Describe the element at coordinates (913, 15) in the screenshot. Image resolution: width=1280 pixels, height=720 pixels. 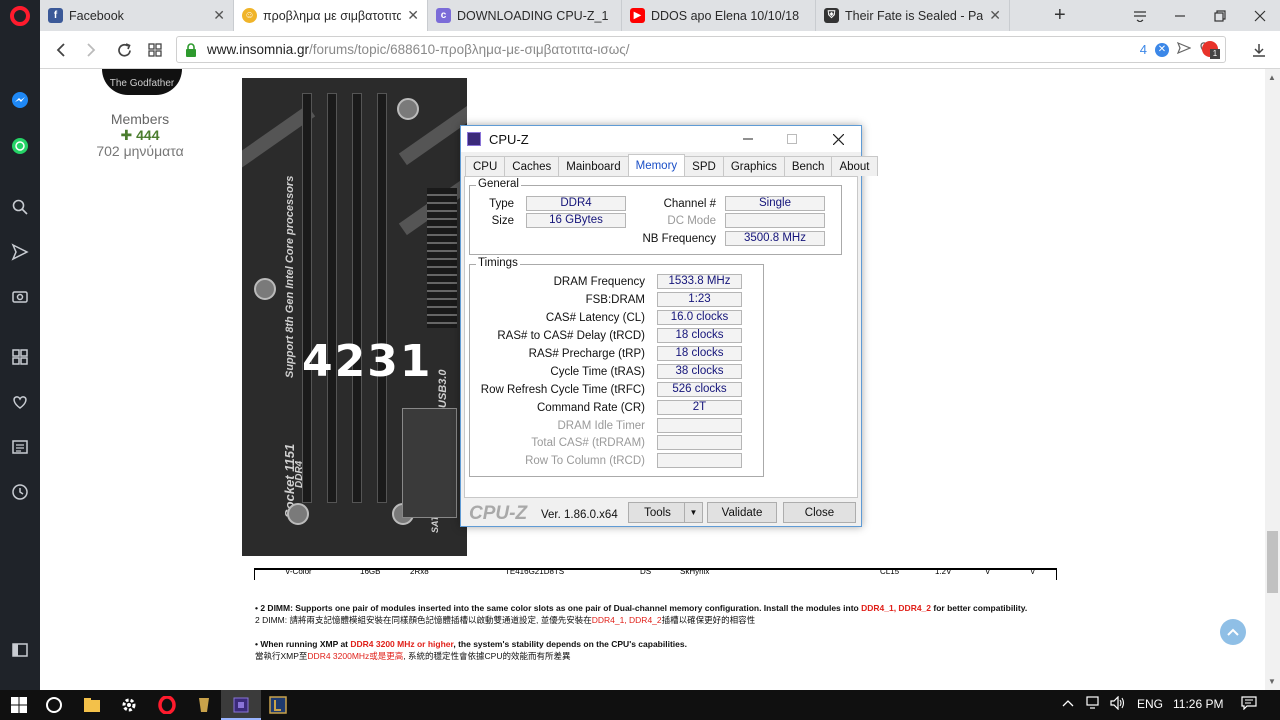
I see `tab-fate-sealed: ⛨ Their Fate is Sealed - Pant ✕` at that location.